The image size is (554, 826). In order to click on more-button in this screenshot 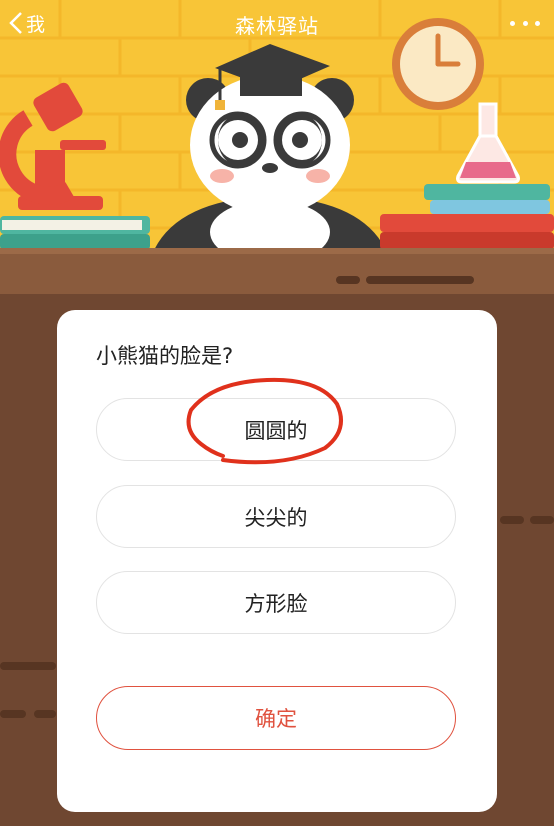, I will do `click(525, 23)`.